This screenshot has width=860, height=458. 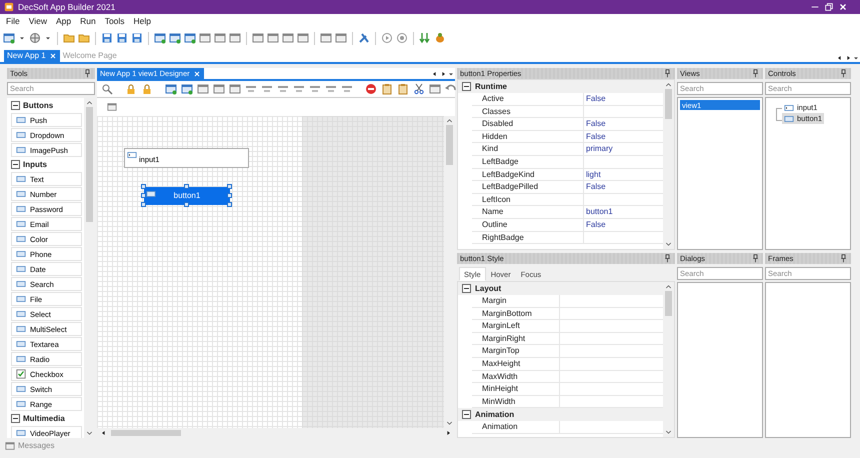 I want to click on button-control: button1, so click(x=187, y=196).